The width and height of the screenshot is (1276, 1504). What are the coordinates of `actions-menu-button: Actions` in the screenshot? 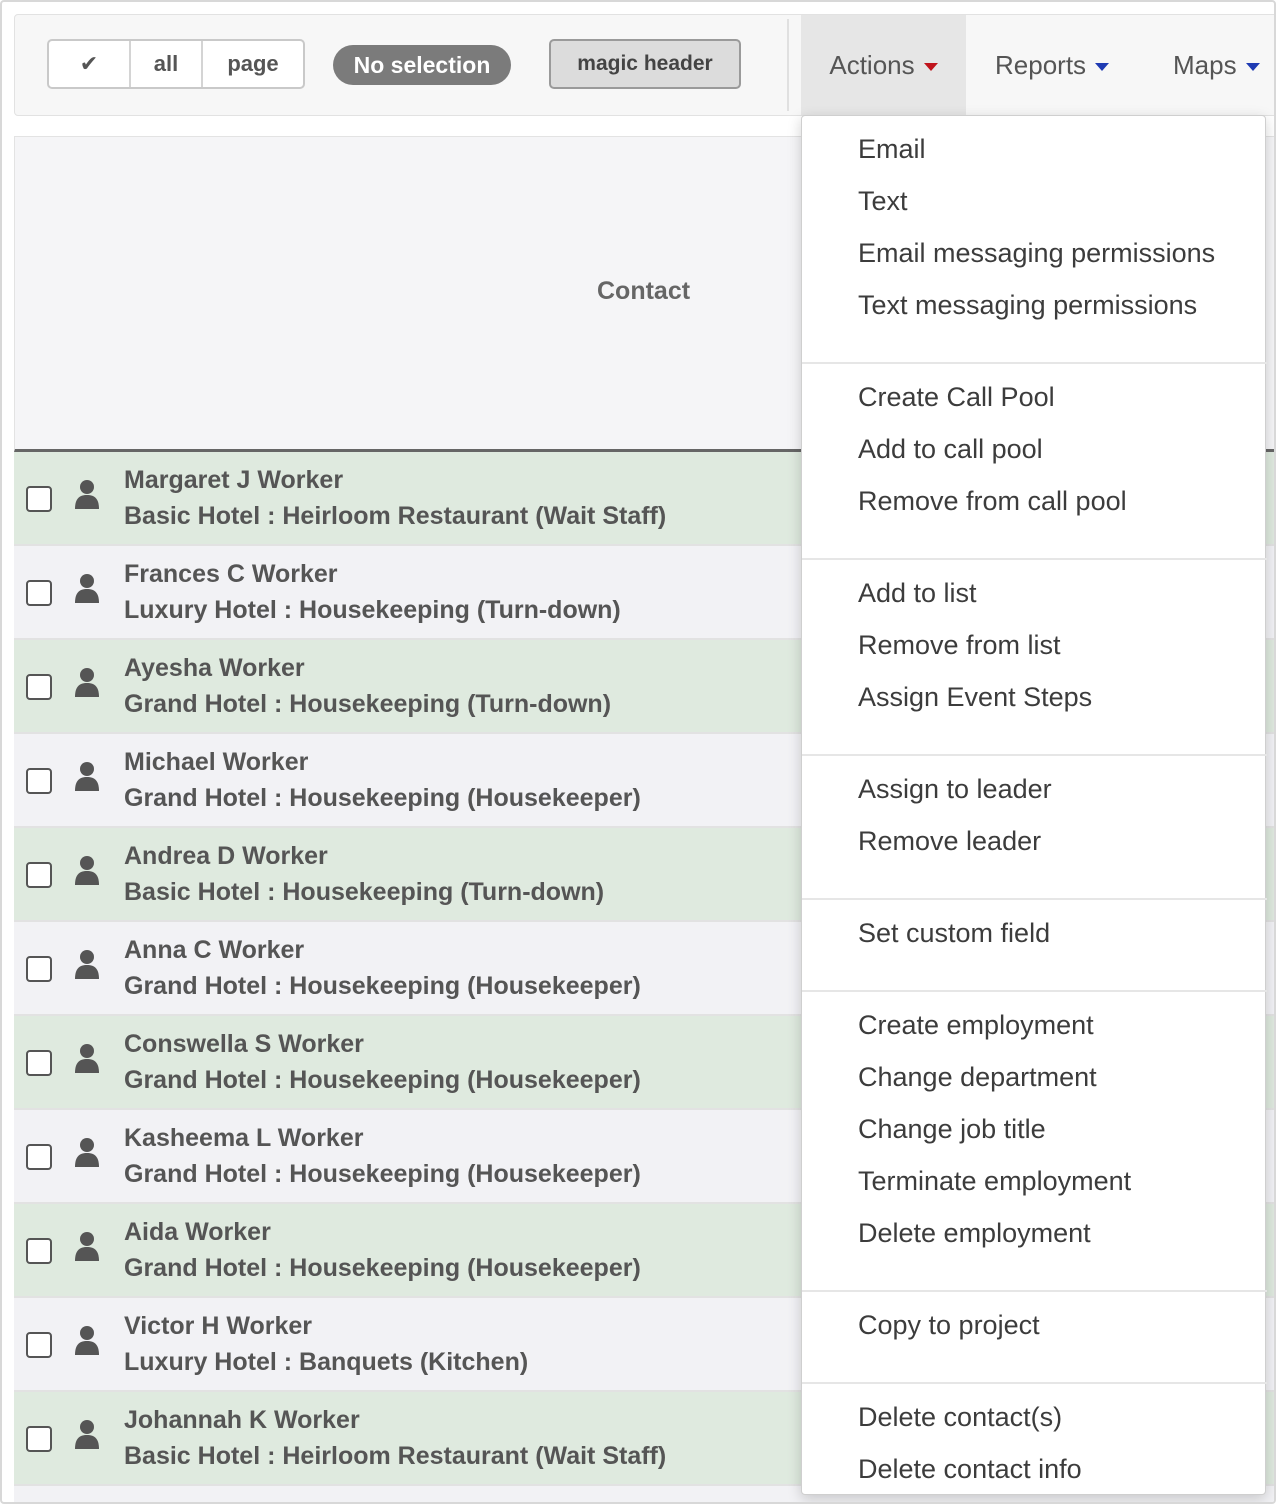 It's located at (883, 65).